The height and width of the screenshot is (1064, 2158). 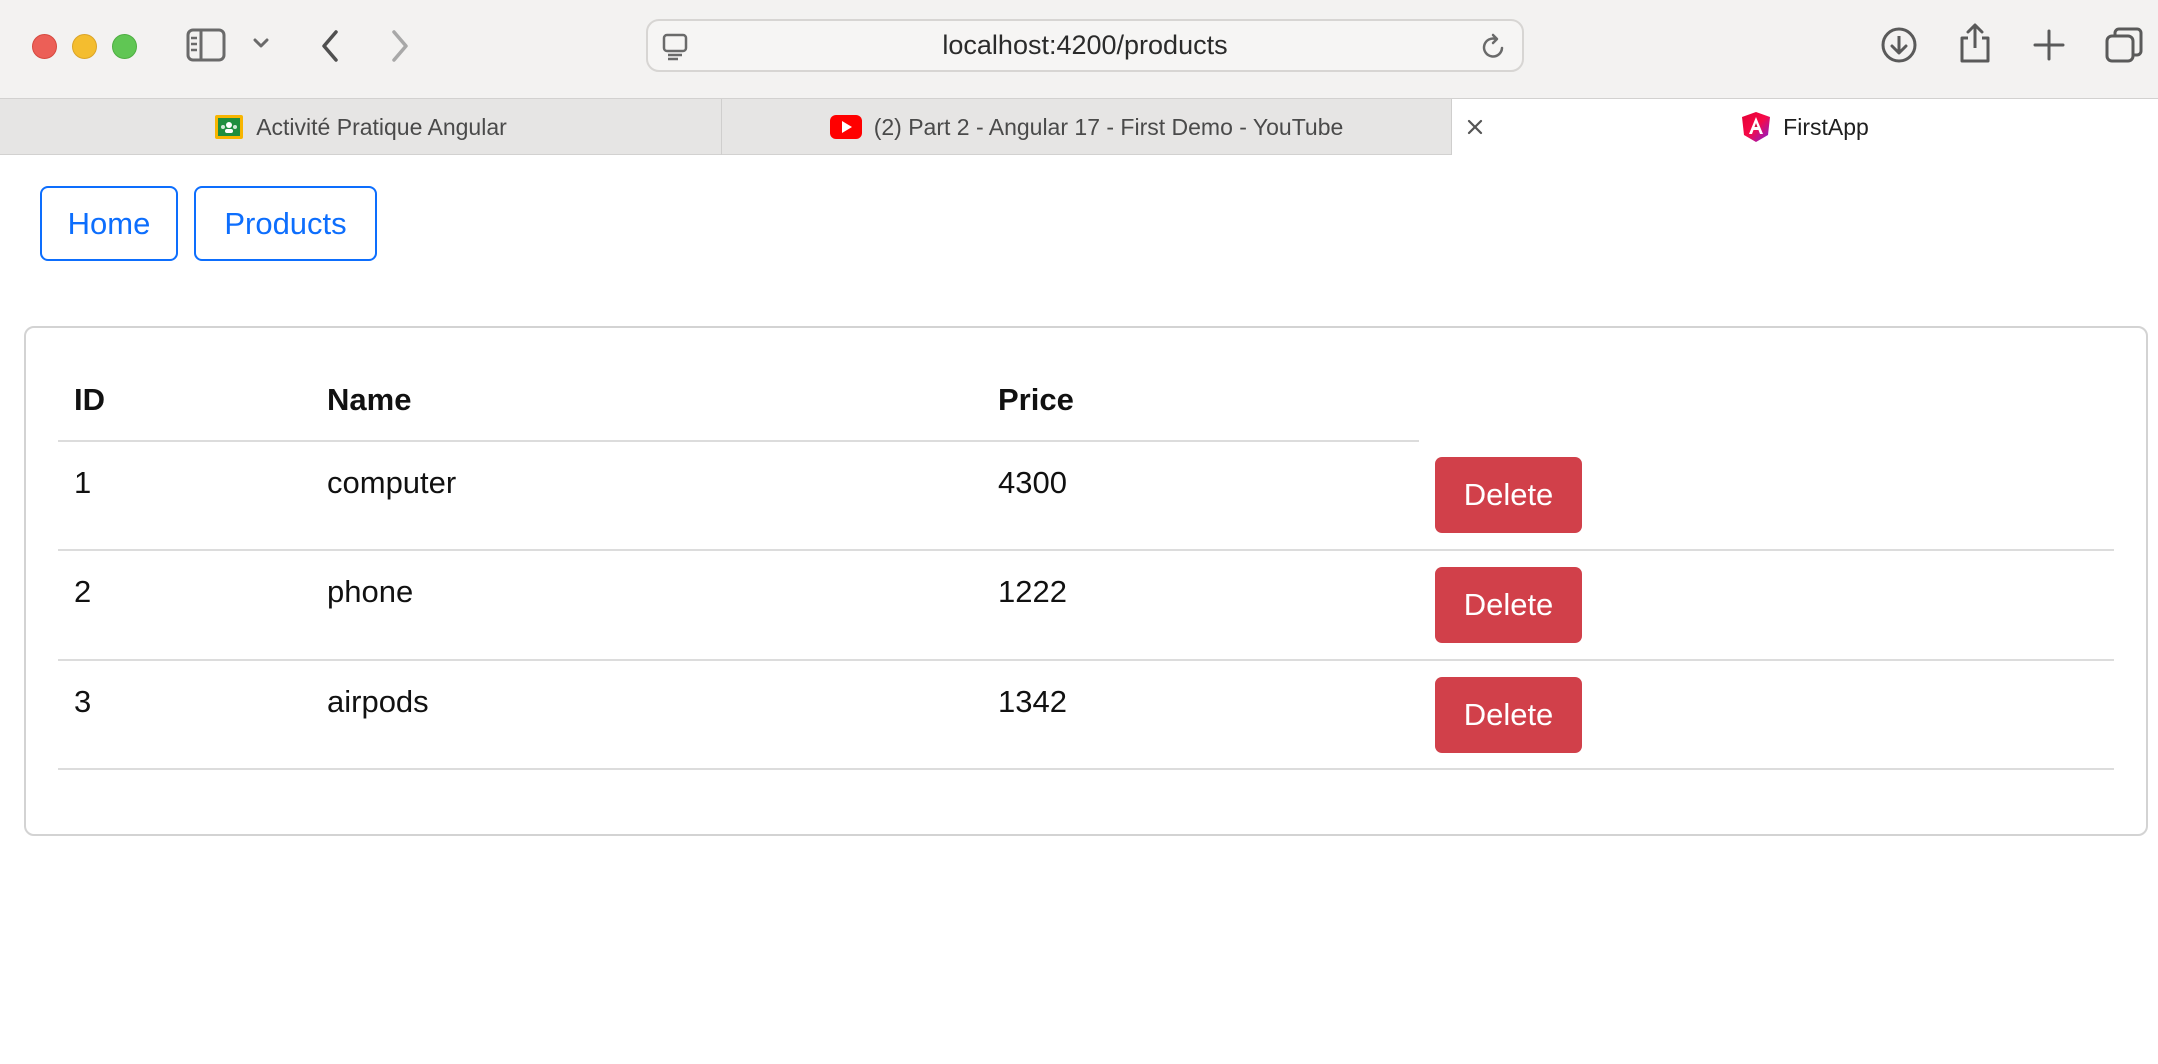 What do you see at coordinates (1826, 126) in the screenshot?
I see `tab-label: FirstApp` at bounding box center [1826, 126].